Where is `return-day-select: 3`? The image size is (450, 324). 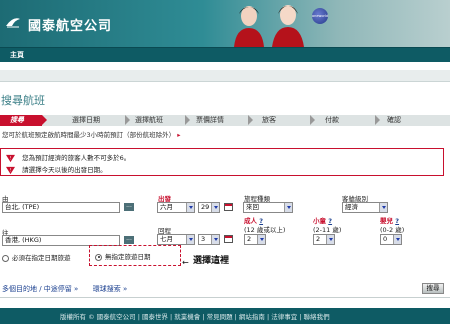 return-day-select: 3 is located at coordinates (209, 239).